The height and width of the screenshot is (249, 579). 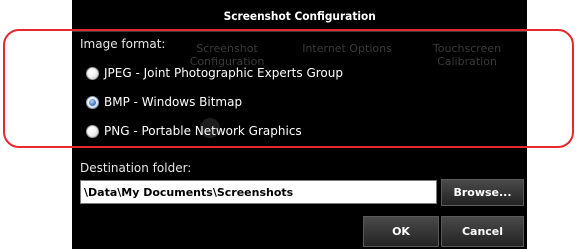 I want to click on destination-folder-label: Destination folder:, so click(x=136, y=168).